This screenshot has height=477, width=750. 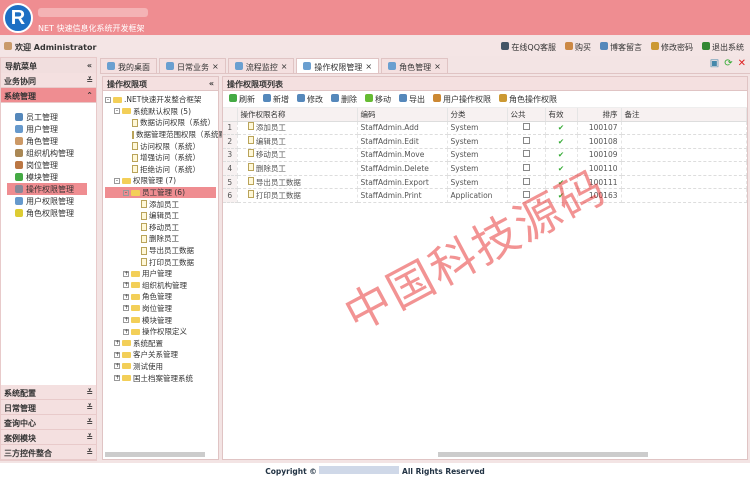 I want to click on table-row: 2 编辑员工 StaffAdmin.Edit System ✔ 100108, so click(x=485, y=141).